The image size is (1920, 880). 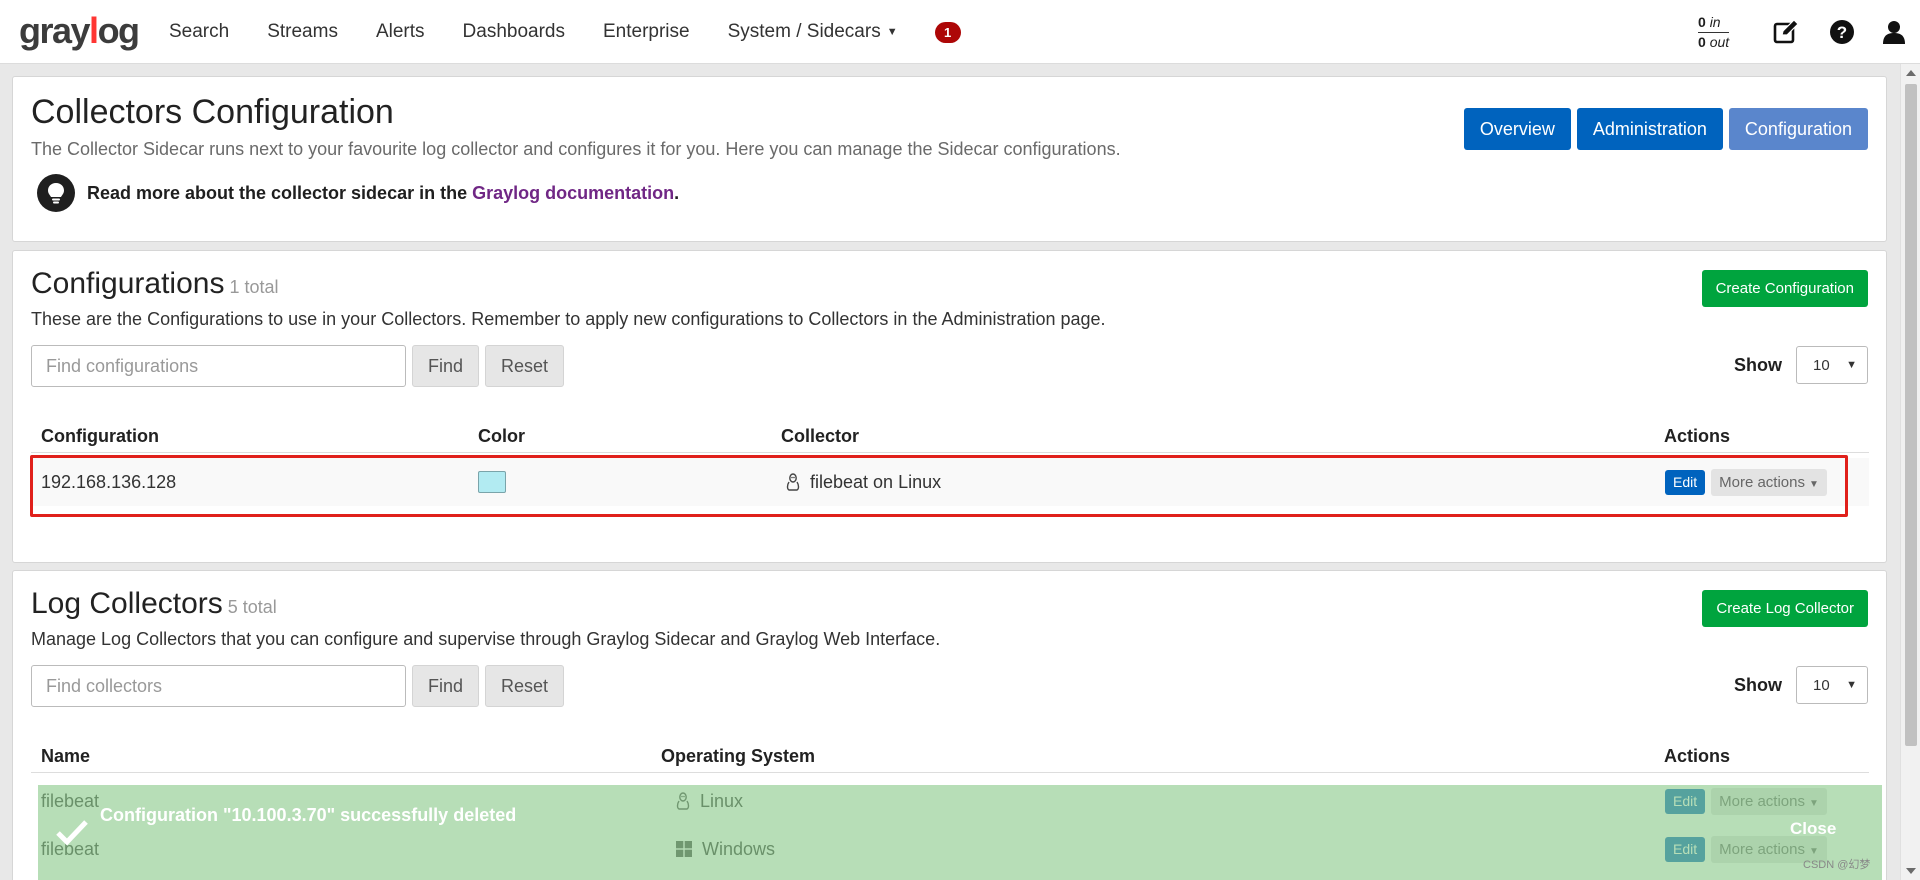 What do you see at coordinates (218, 366) in the screenshot?
I see `configurations-search-input` at bounding box center [218, 366].